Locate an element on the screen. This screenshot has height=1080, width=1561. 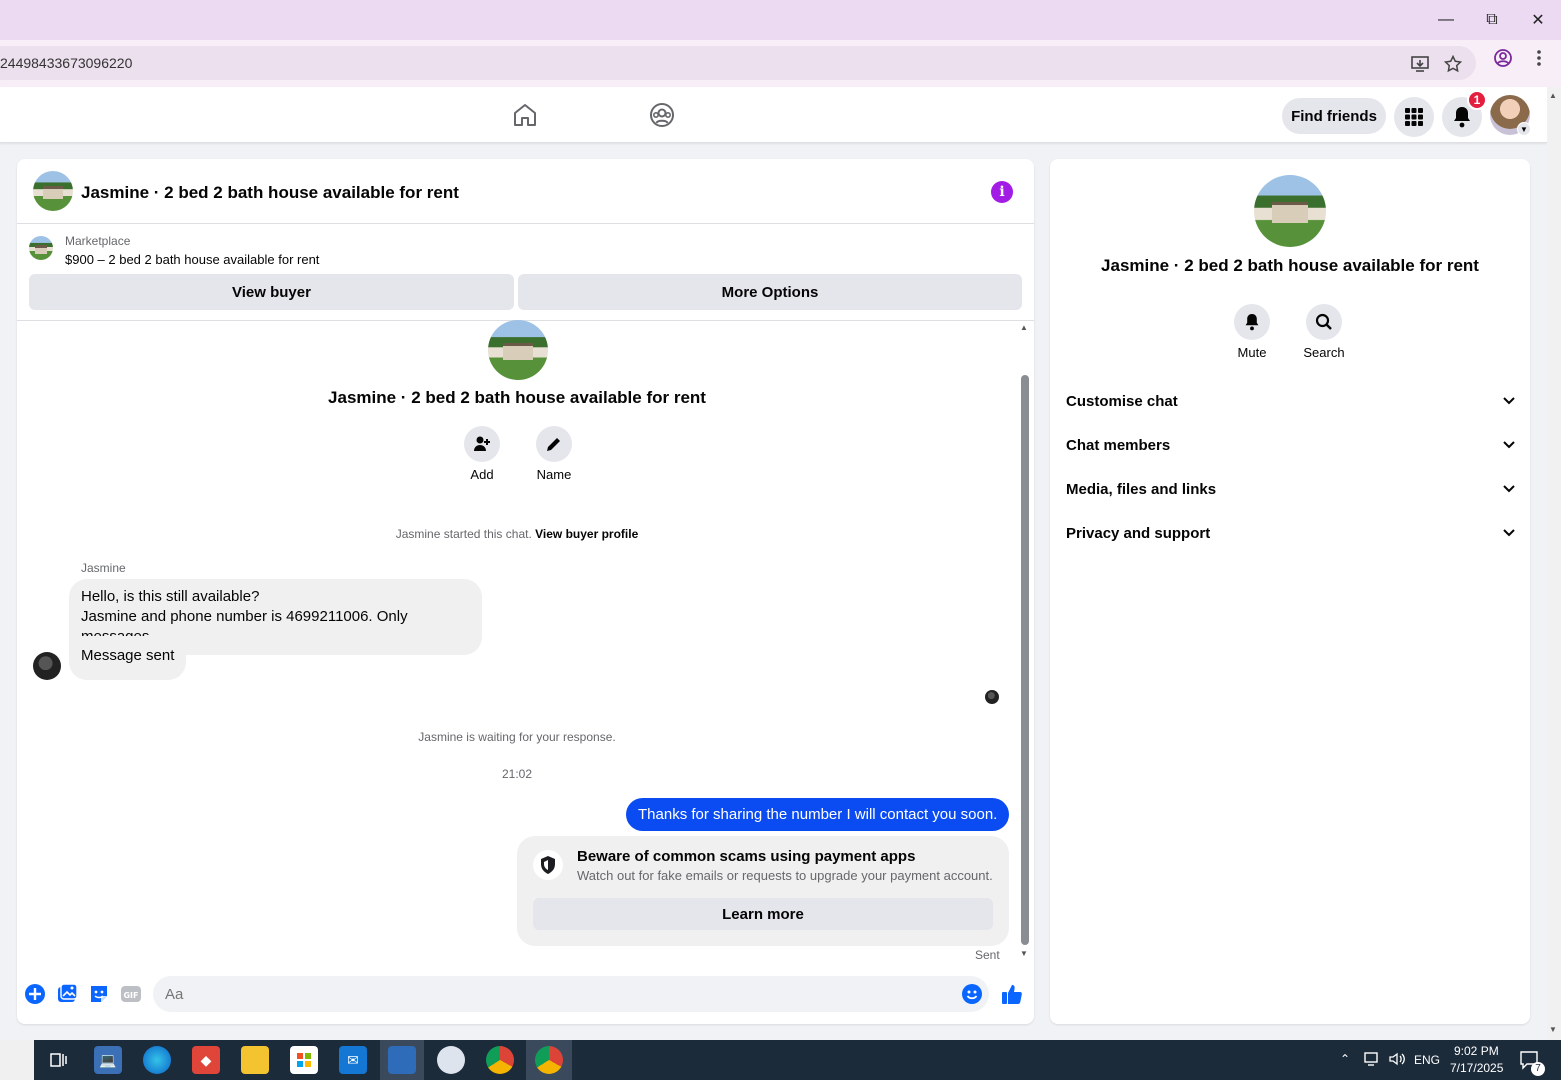
profile-icon is located at coordinates (1503, 58).